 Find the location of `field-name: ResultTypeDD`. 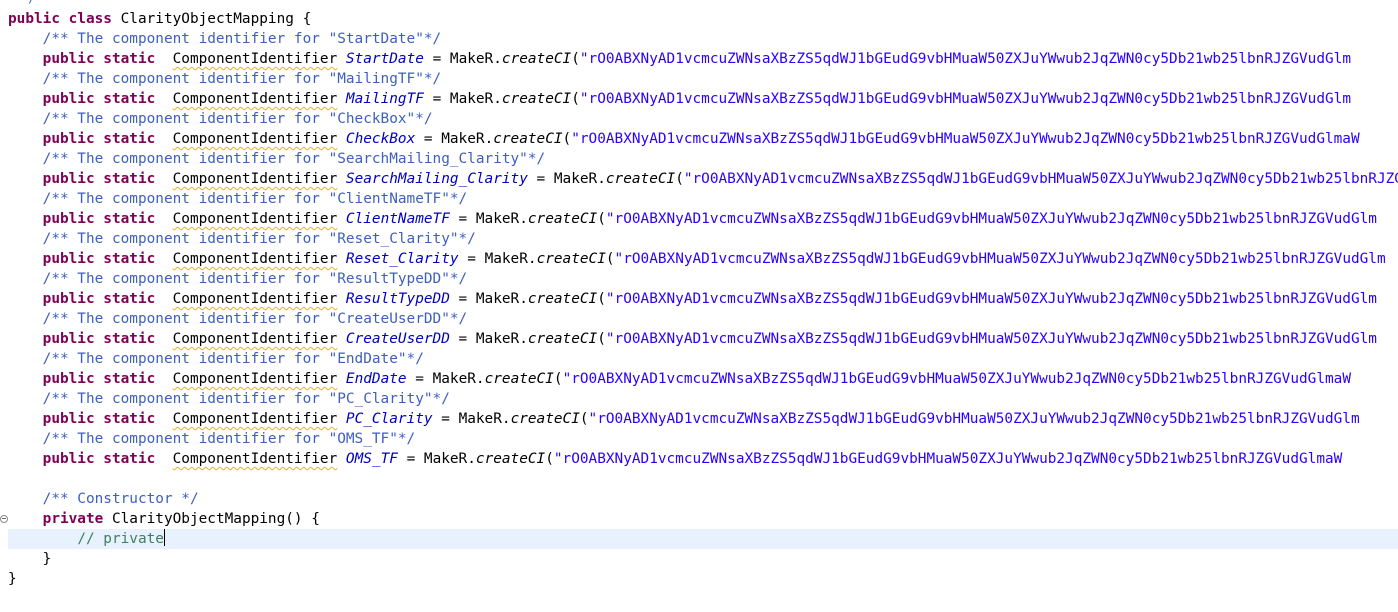

field-name: ResultTypeDD is located at coordinates (397, 299).